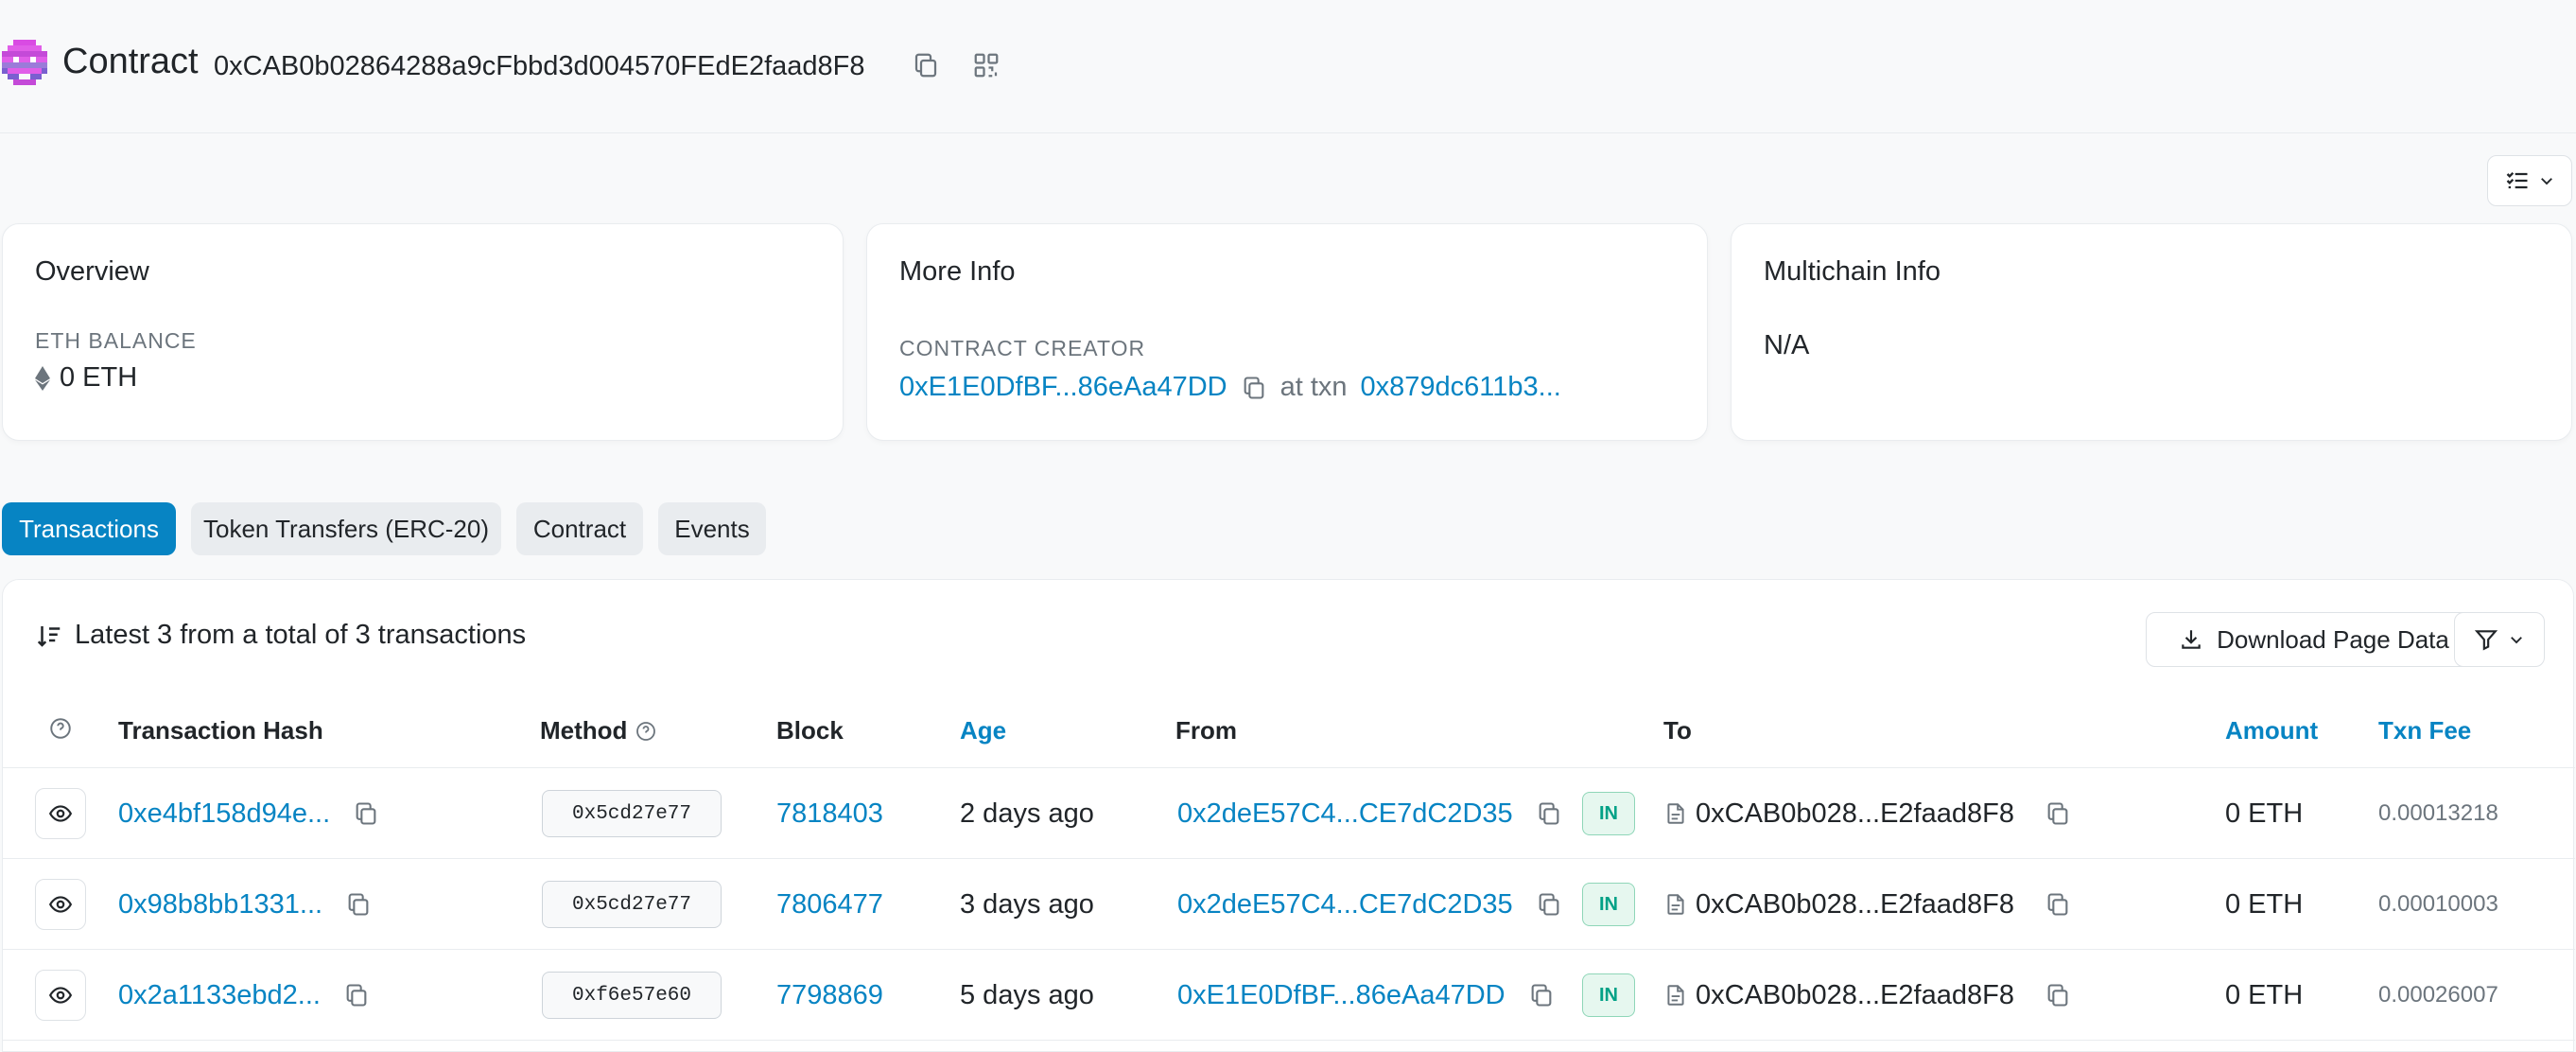 The width and height of the screenshot is (2576, 1052). I want to click on download-icon, so click(2191, 639).